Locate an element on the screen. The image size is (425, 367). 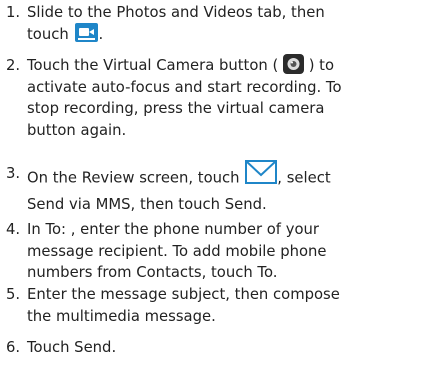
step-number: 1. is located at coordinates (13, 12).